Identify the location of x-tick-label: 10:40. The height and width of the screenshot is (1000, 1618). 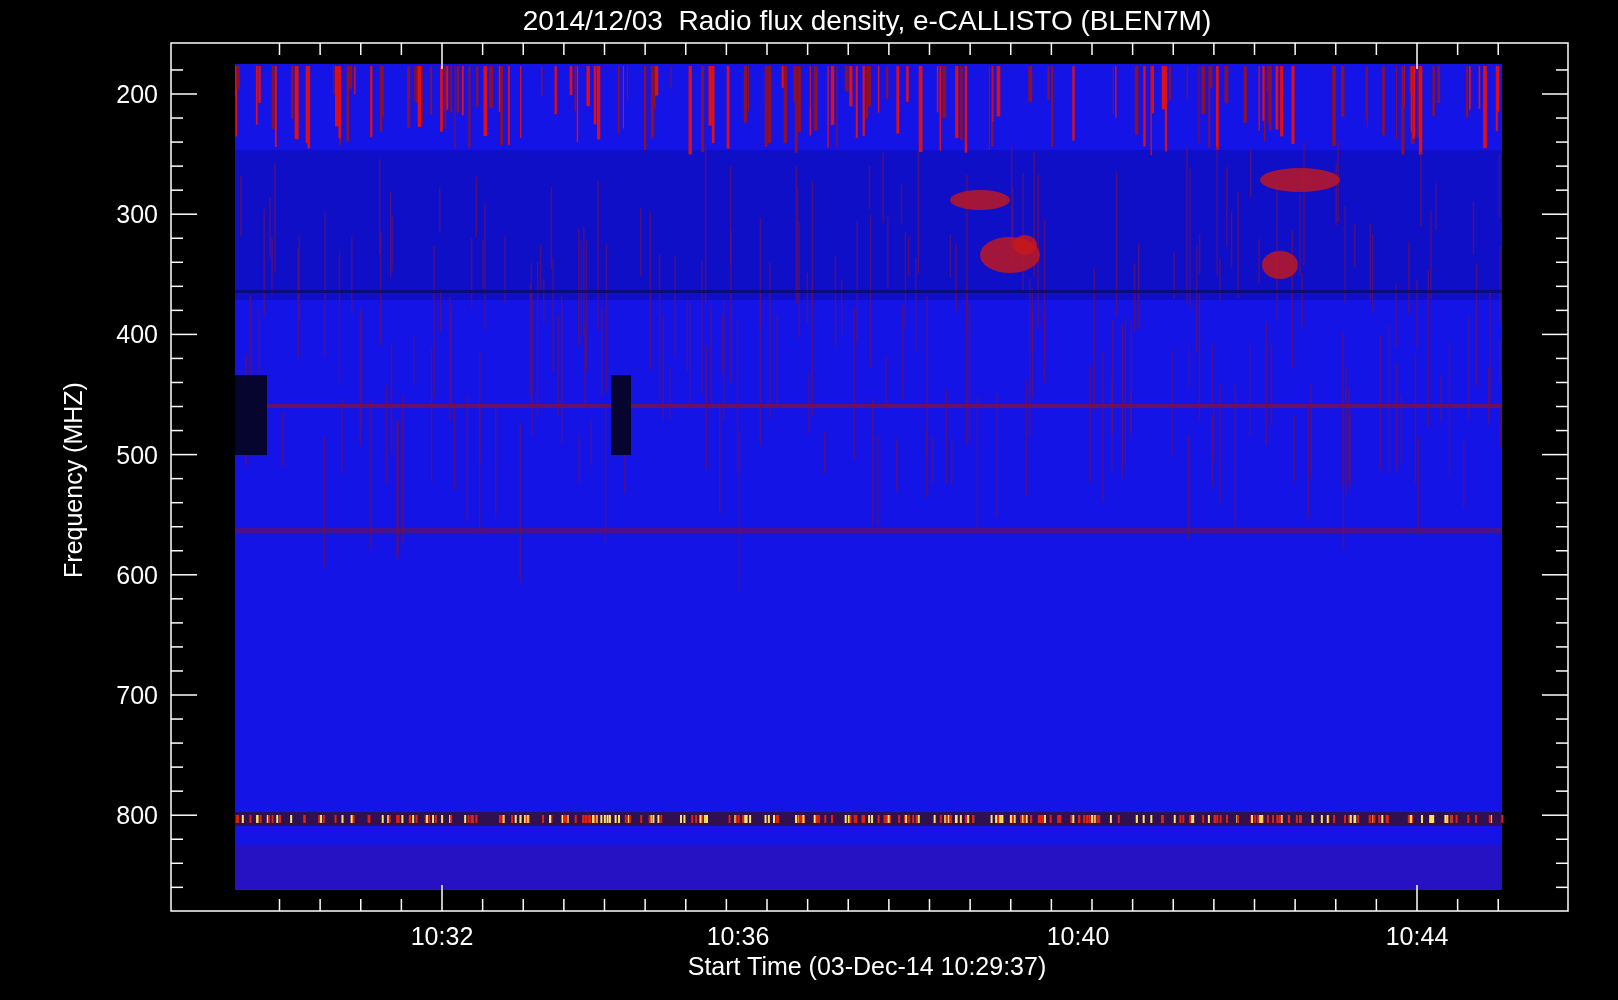
(1078, 936).